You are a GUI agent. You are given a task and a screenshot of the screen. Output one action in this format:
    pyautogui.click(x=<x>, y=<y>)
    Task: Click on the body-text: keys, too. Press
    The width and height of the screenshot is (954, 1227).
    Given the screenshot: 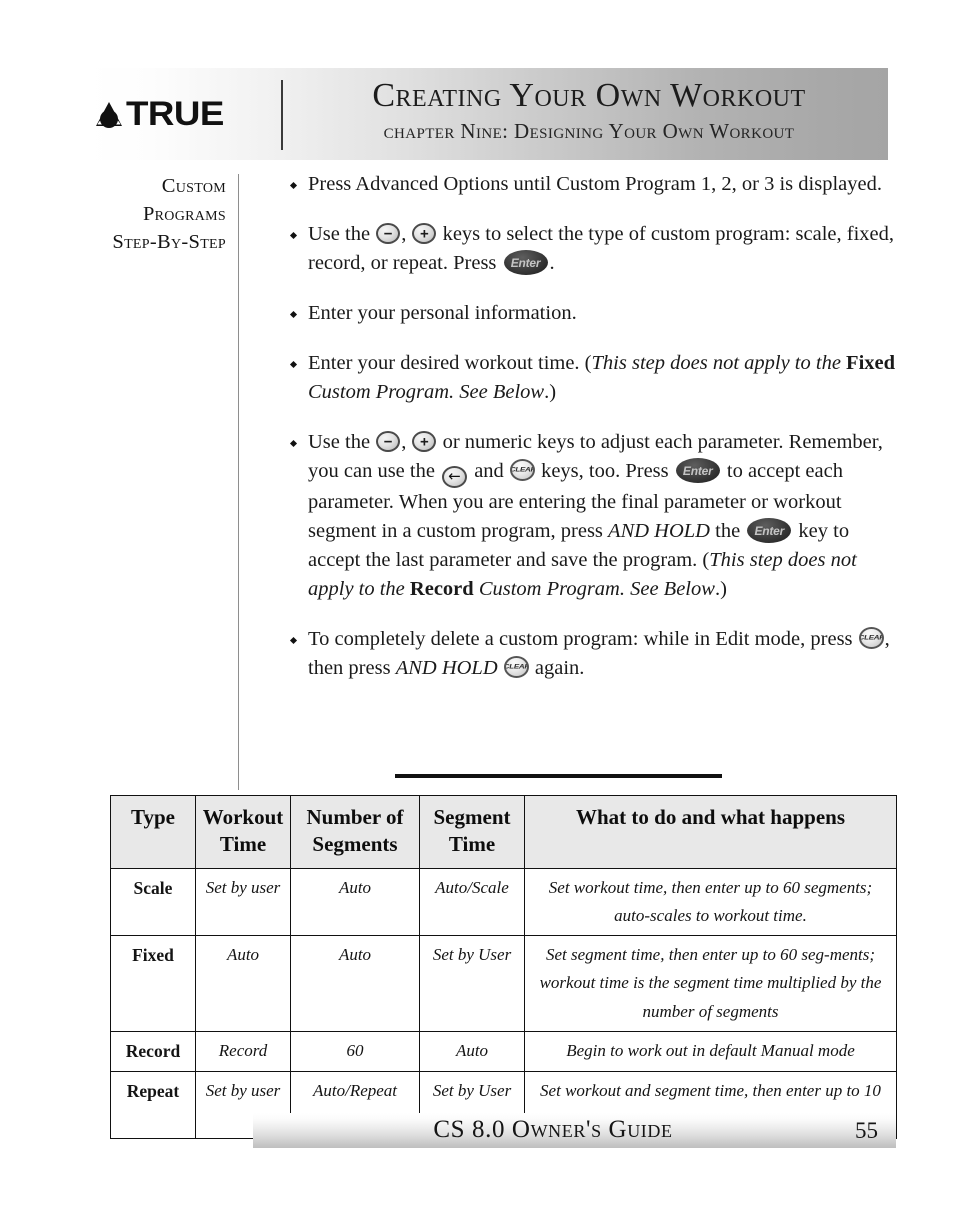 What is the action you would take?
    pyautogui.click(x=604, y=471)
    